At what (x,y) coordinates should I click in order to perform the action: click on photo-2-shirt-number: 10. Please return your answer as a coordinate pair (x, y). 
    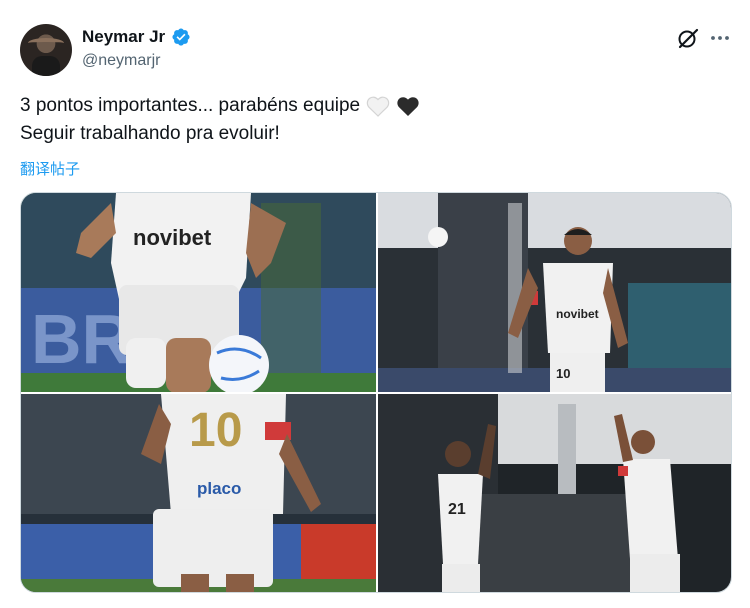
    Looking at the image, I should click on (563, 373).